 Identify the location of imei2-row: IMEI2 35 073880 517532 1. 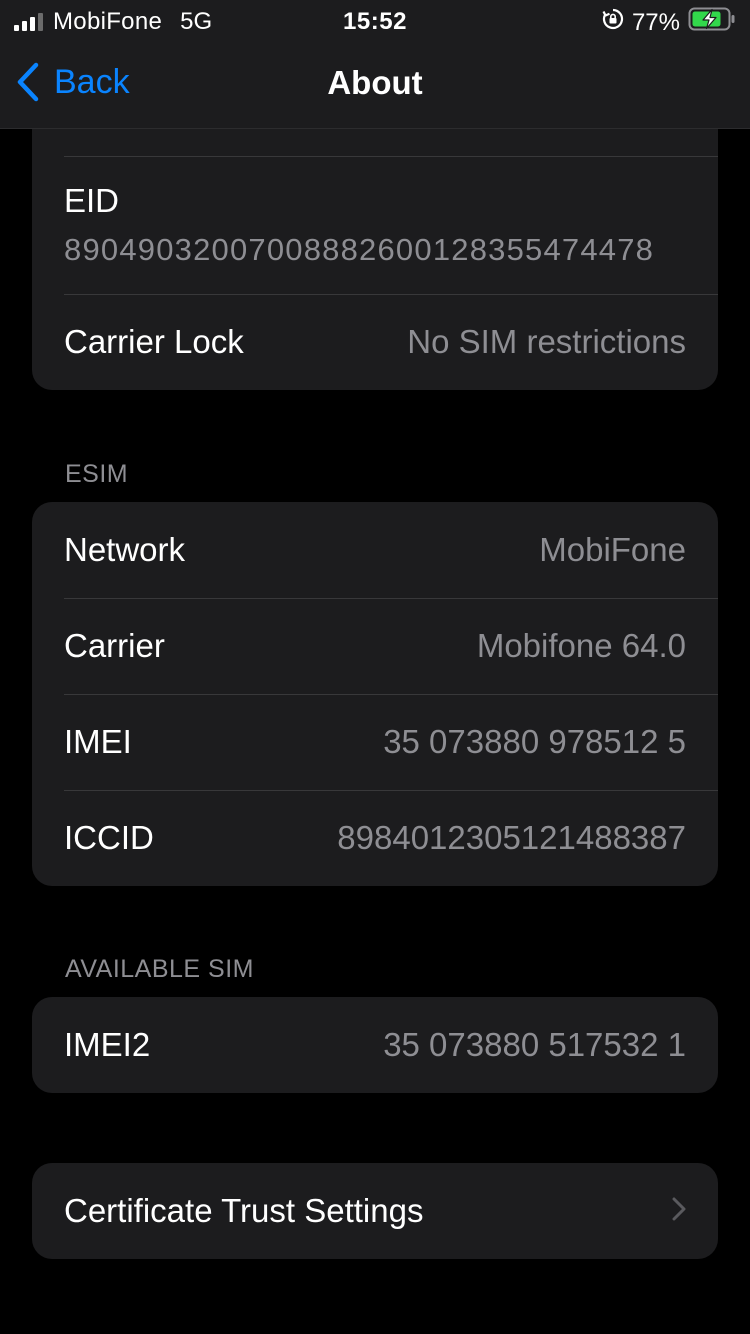
(375, 1045).